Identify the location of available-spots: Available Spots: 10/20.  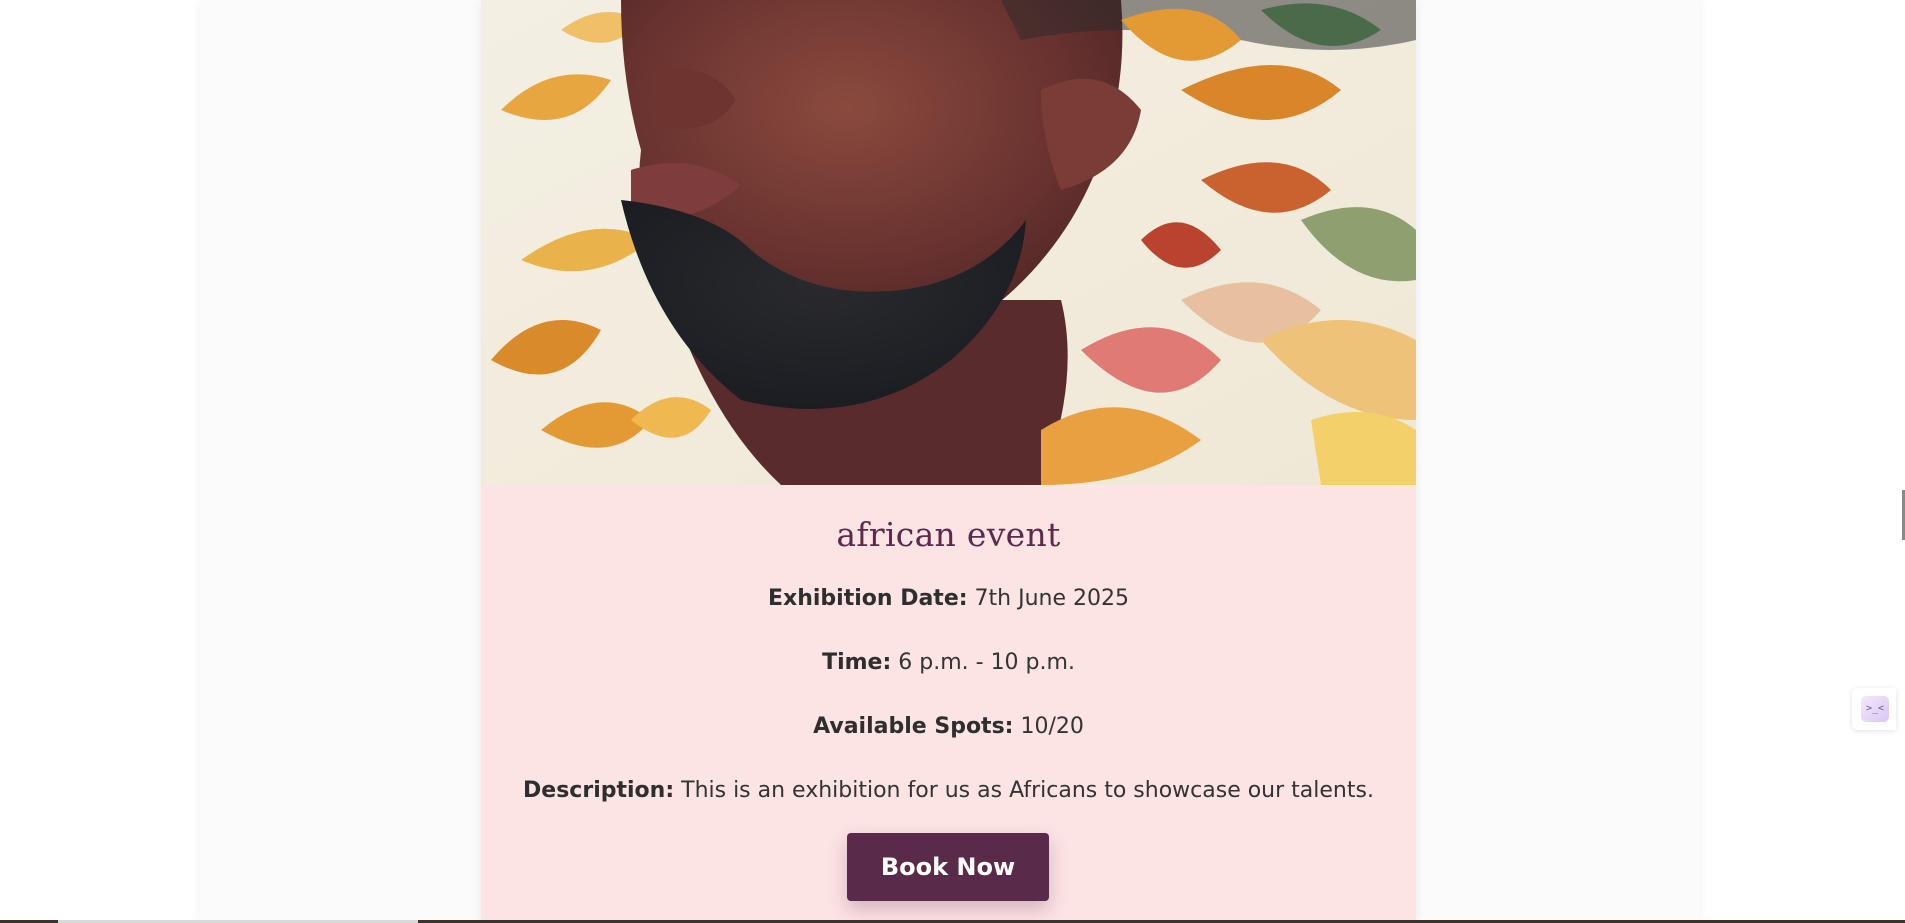
(948, 726).